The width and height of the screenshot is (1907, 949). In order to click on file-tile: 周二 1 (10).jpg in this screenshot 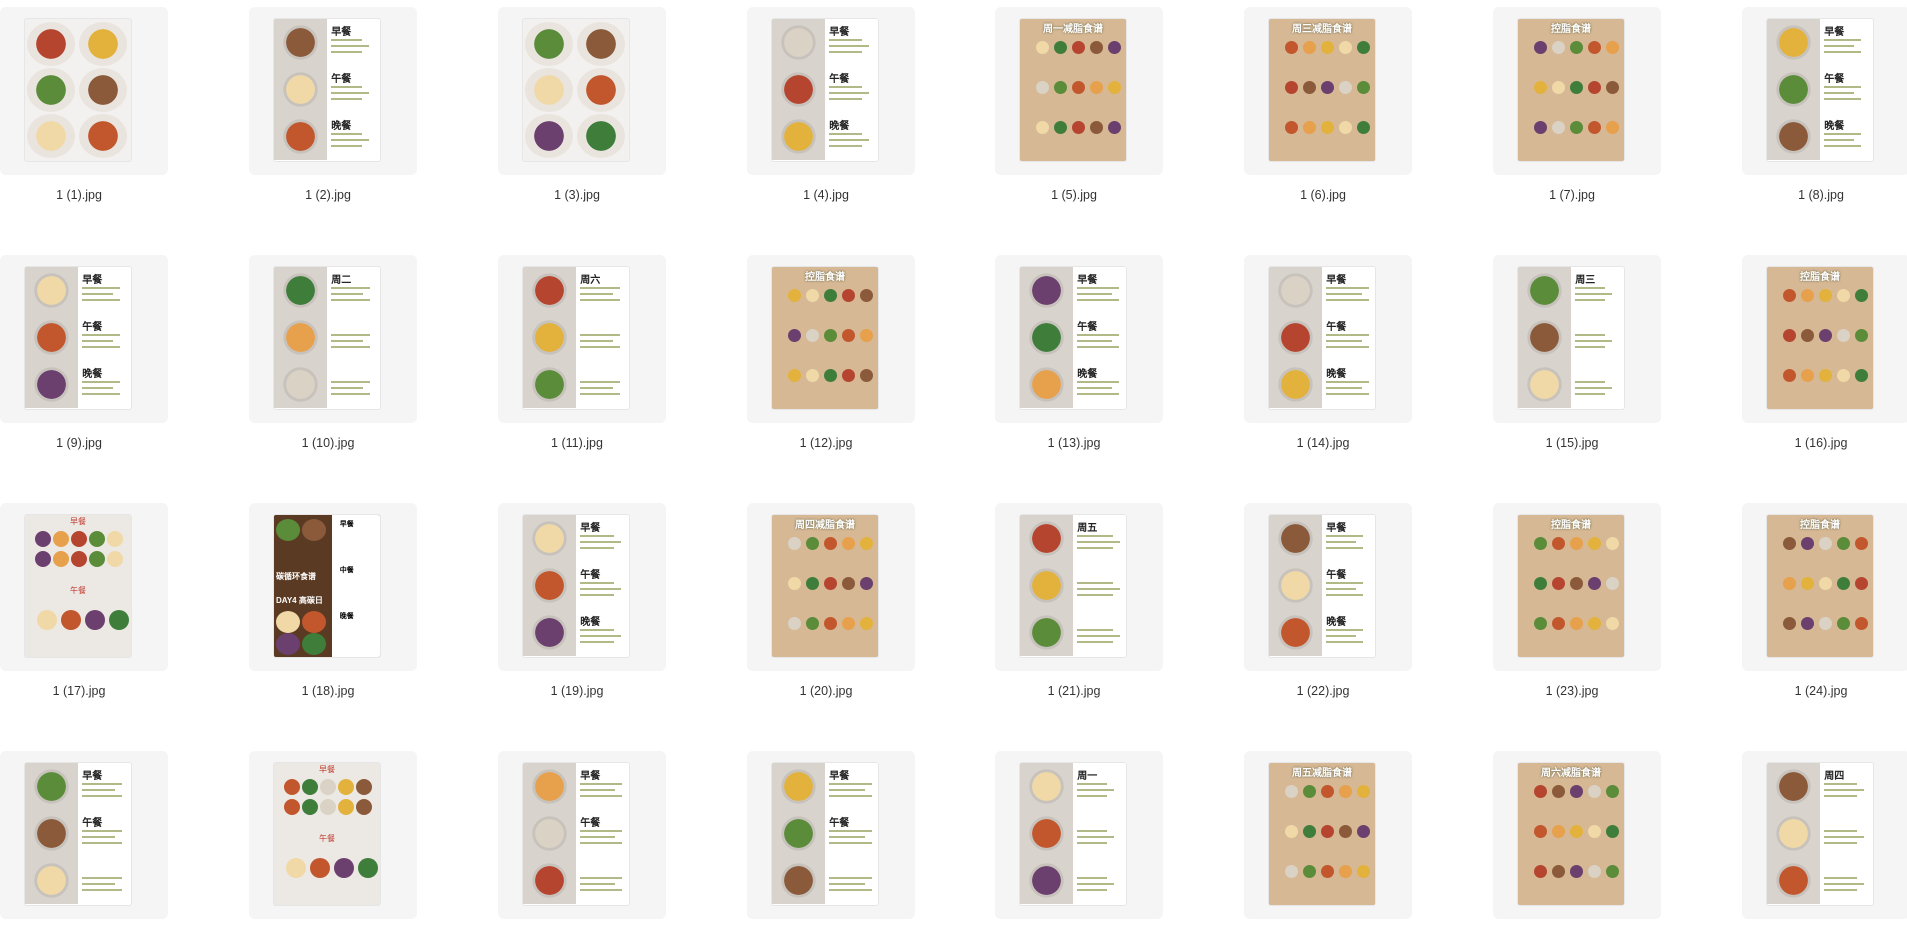, I will do `click(333, 354)`.